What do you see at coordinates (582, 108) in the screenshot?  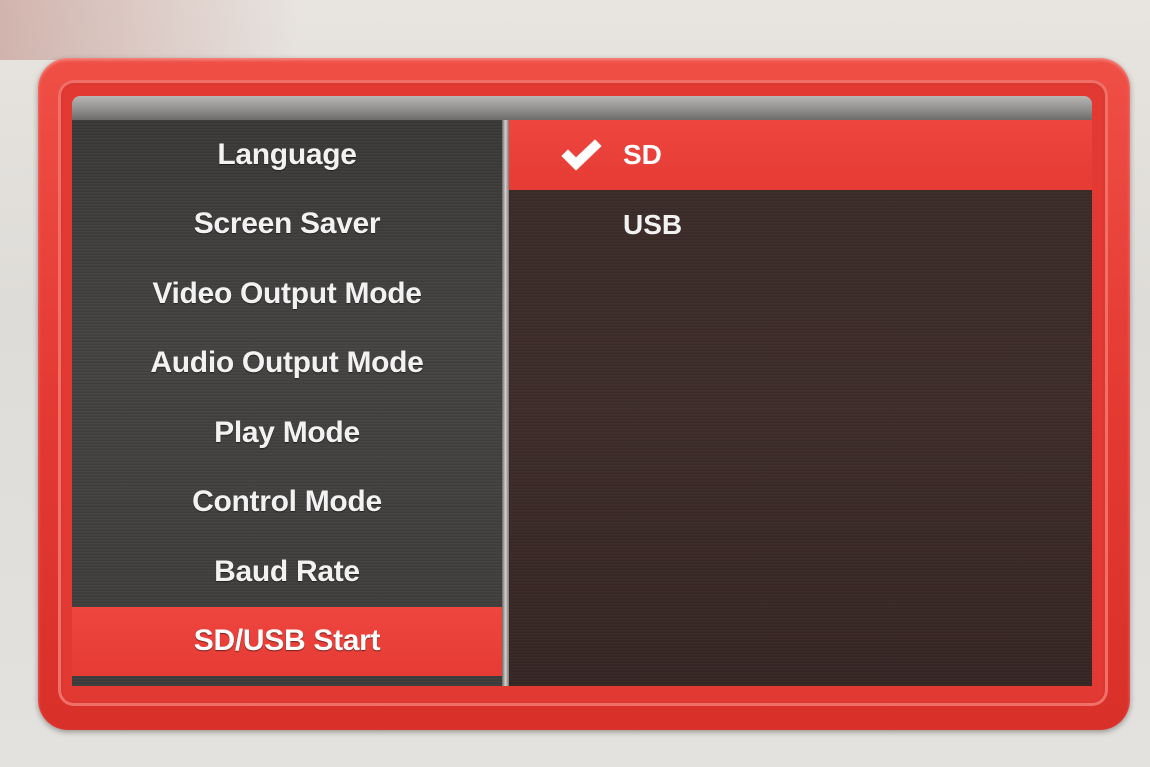 I see `menu-top-bar` at bounding box center [582, 108].